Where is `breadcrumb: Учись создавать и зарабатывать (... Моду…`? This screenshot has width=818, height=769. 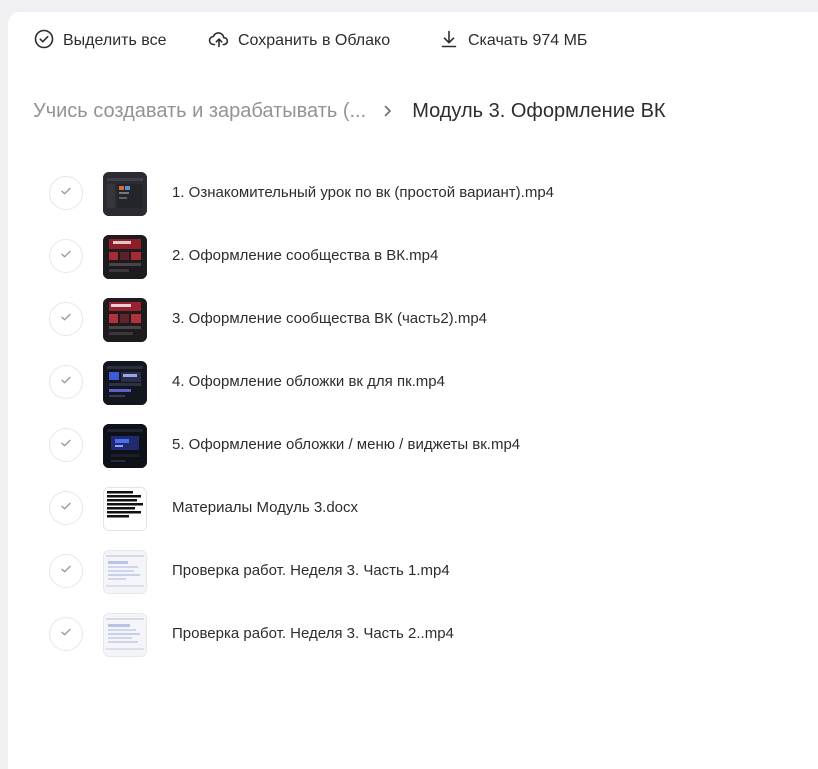 breadcrumb: Учись создавать и зарабатывать (... Моду… is located at coordinates (349, 111).